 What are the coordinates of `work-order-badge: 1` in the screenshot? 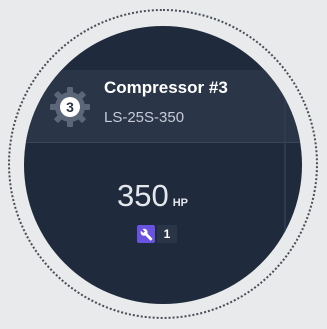 It's located at (157, 234).